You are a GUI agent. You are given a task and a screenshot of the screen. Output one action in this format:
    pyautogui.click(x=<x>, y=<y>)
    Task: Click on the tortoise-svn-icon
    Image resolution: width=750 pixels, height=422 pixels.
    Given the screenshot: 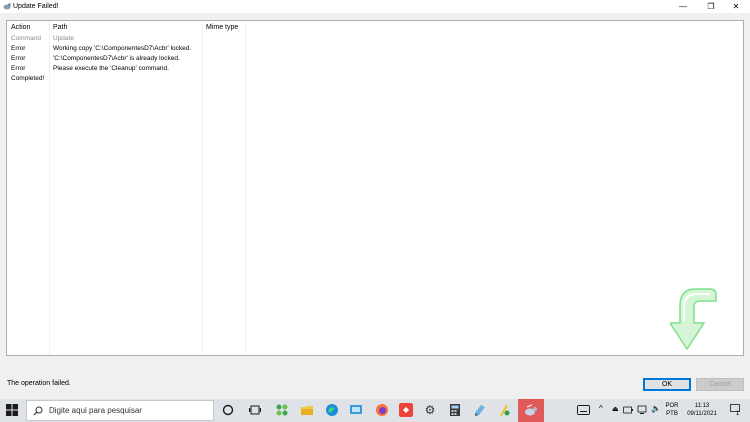 What is the action you would take?
    pyautogui.click(x=531, y=410)
    